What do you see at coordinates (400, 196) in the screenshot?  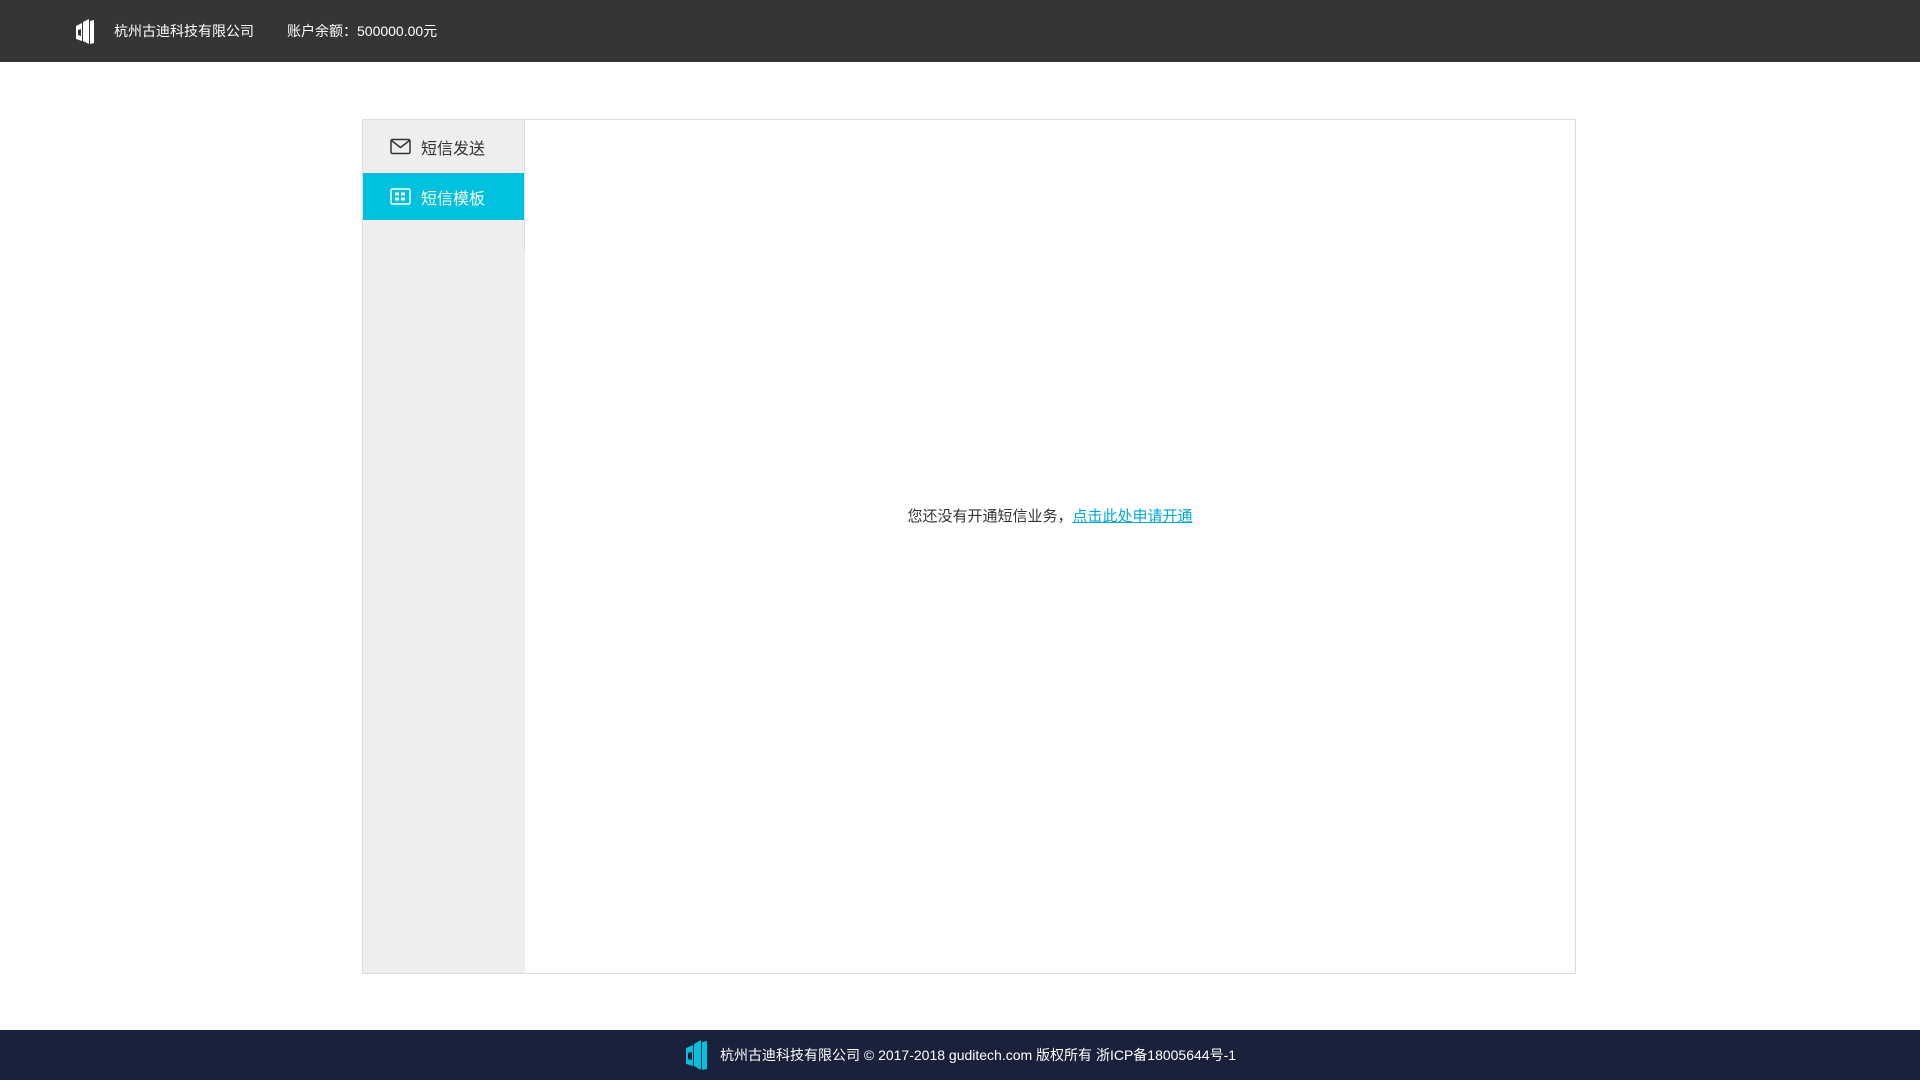 I see `template-grid-icon` at bounding box center [400, 196].